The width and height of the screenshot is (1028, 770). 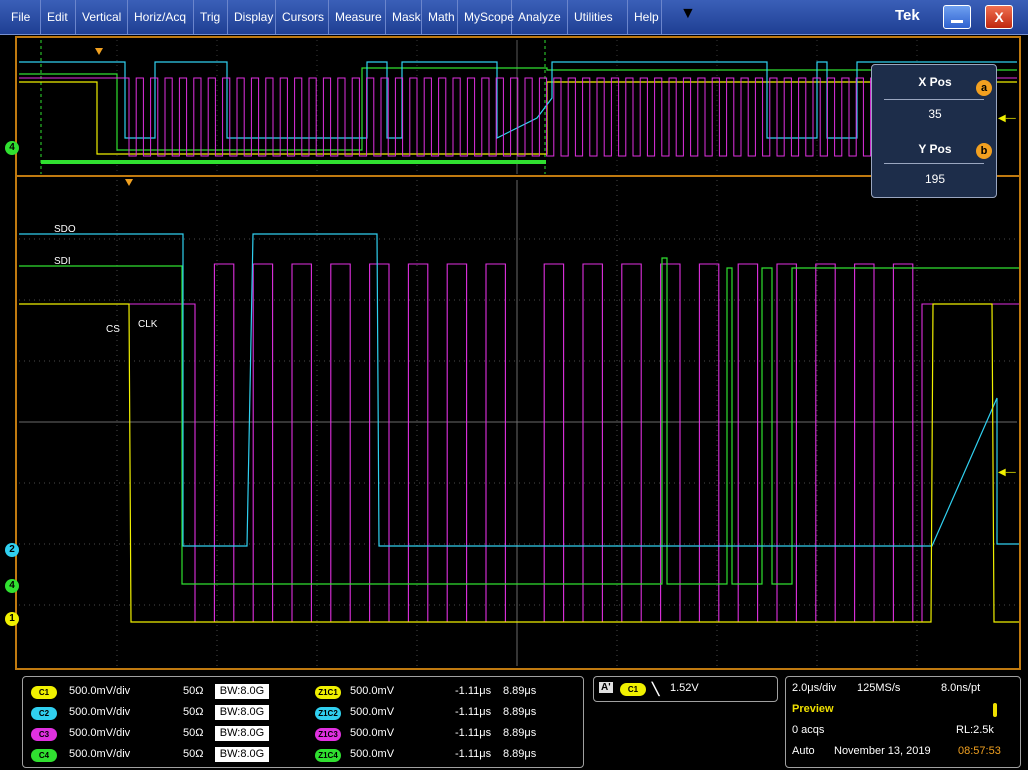 I want to click on menu-math: Math, so click(x=440, y=17).